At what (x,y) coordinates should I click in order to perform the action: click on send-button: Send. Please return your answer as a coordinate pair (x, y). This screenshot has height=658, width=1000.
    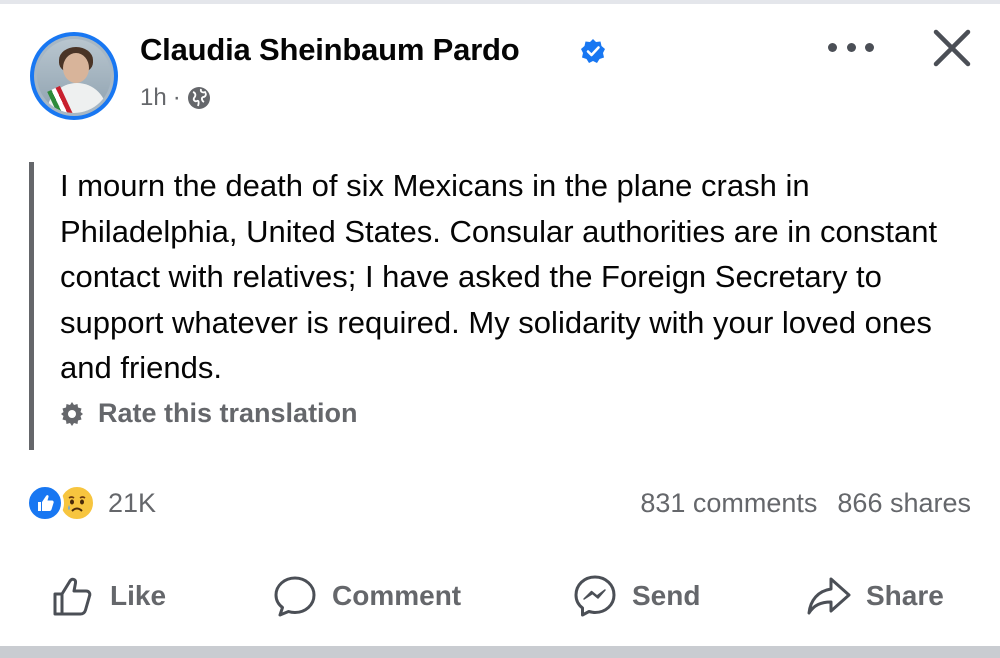
    Looking at the image, I should click on (636, 596).